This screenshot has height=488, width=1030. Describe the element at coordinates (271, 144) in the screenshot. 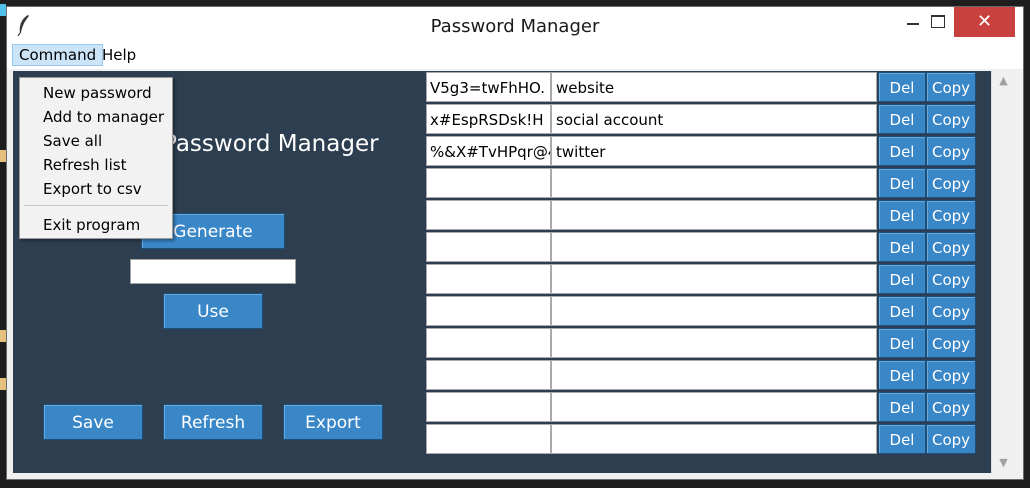

I see `app-heading: Password Manager` at that location.